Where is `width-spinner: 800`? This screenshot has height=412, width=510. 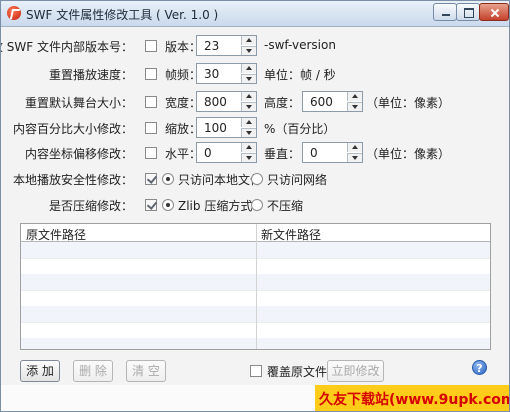
width-spinner: 800 is located at coordinates (226, 101).